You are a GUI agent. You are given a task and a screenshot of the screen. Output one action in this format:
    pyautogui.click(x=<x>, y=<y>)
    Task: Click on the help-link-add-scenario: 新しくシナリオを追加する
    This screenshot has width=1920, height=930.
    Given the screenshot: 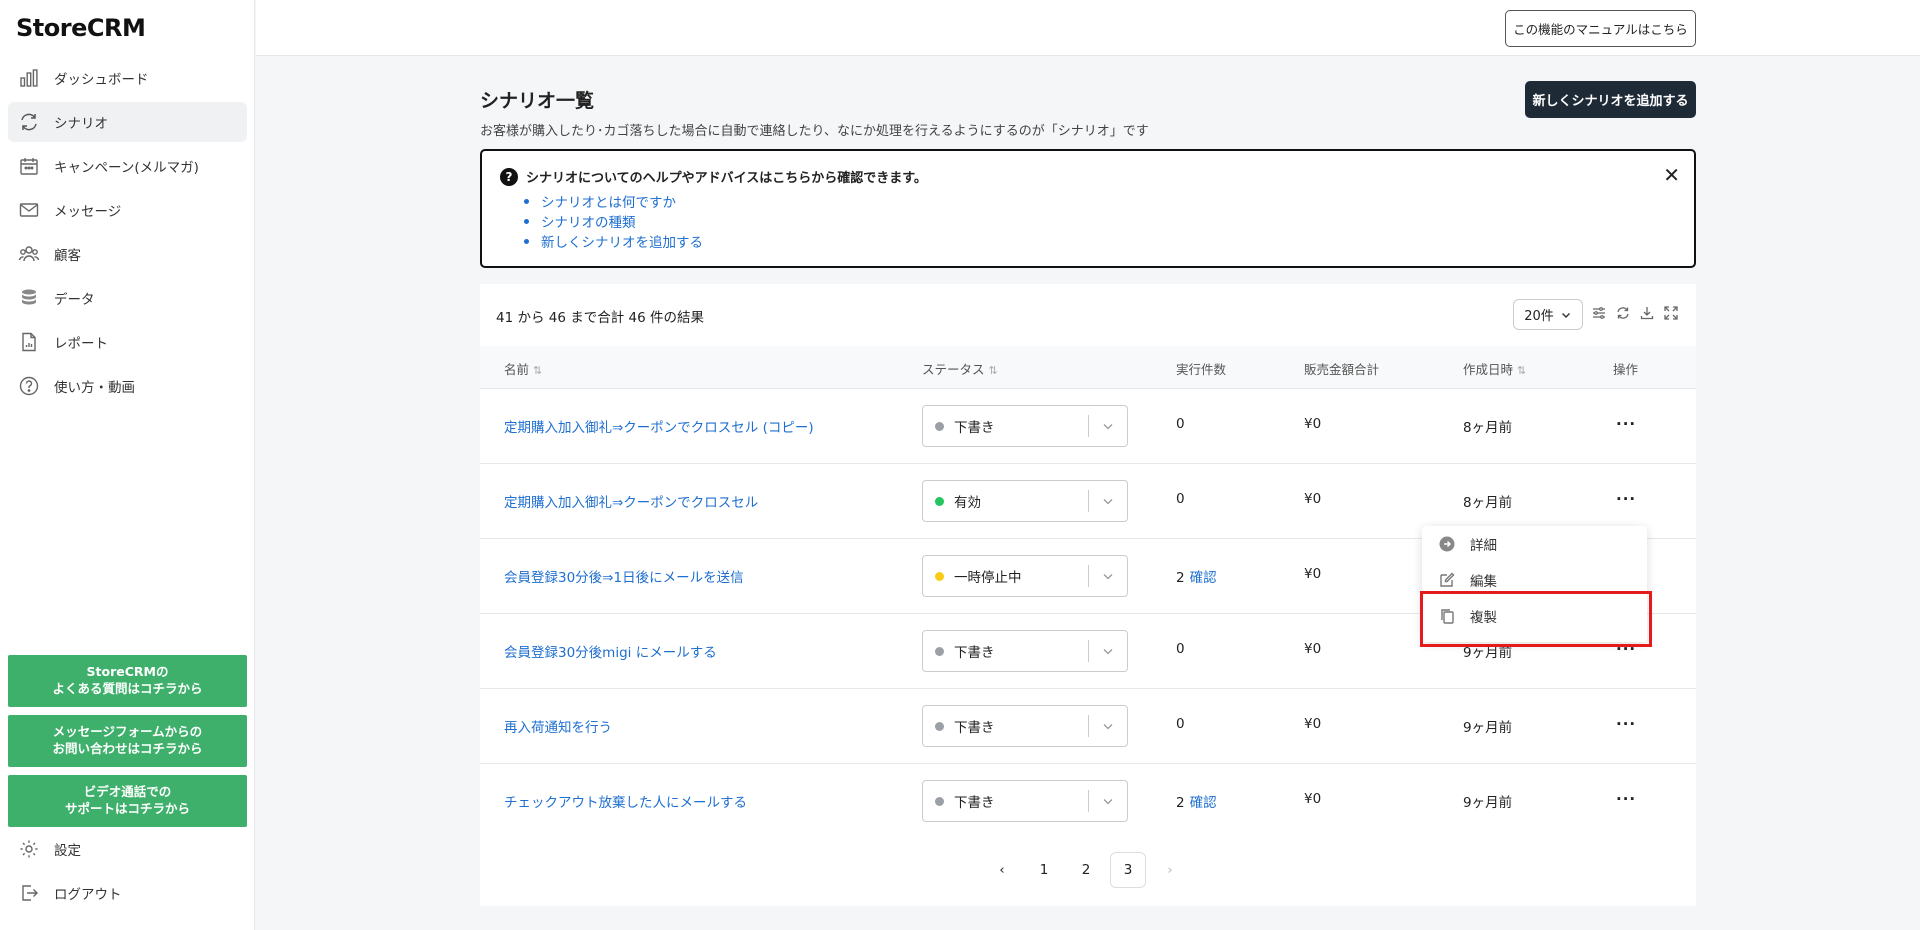 What is the action you would take?
    pyautogui.click(x=613, y=241)
    